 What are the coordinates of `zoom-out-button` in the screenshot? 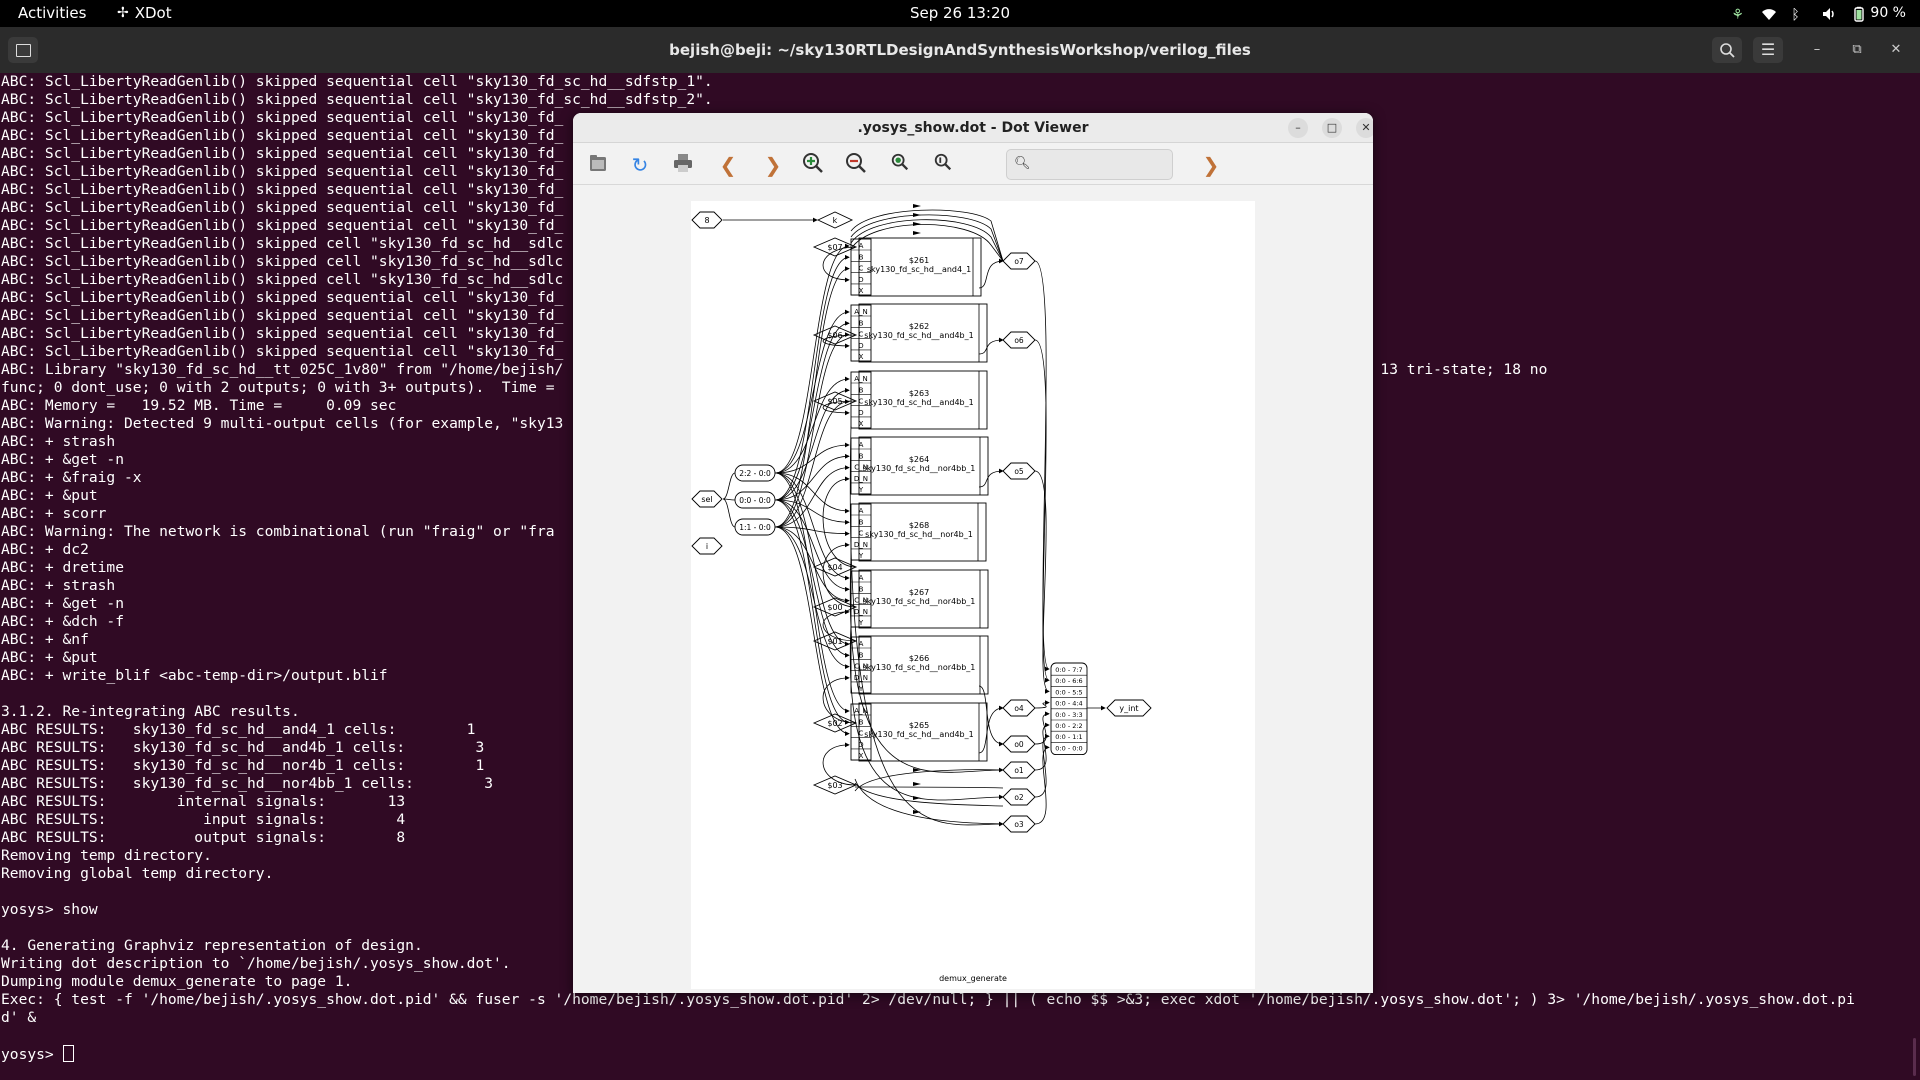 It's located at (856, 165).